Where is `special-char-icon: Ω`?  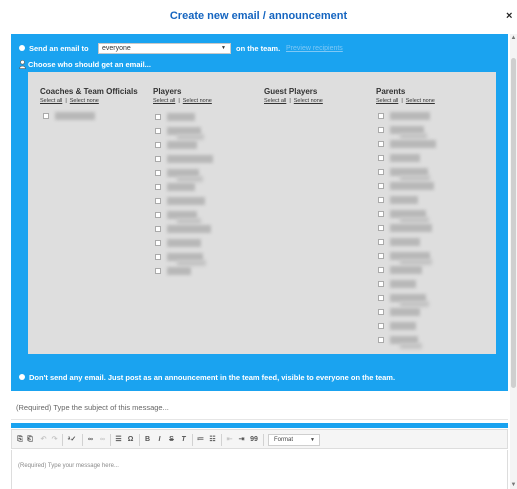 special-char-icon: Ω is located at coordinates (130, 440).